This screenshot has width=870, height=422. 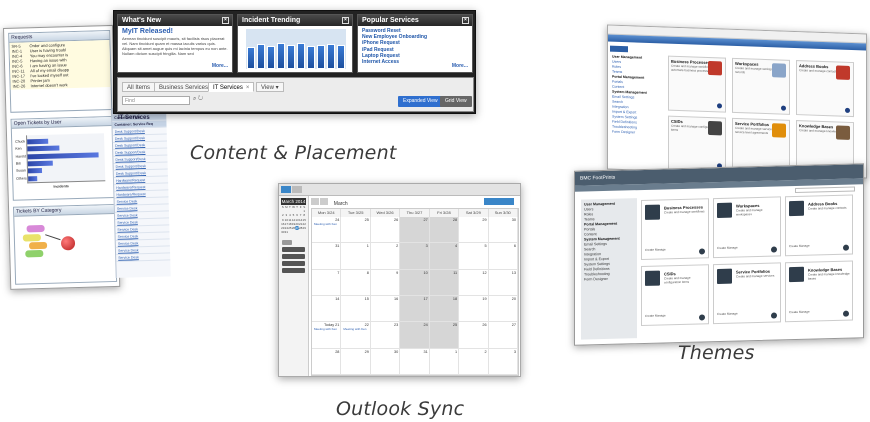 I want to click on calendar-day: 27, so click(x=415, y=230).